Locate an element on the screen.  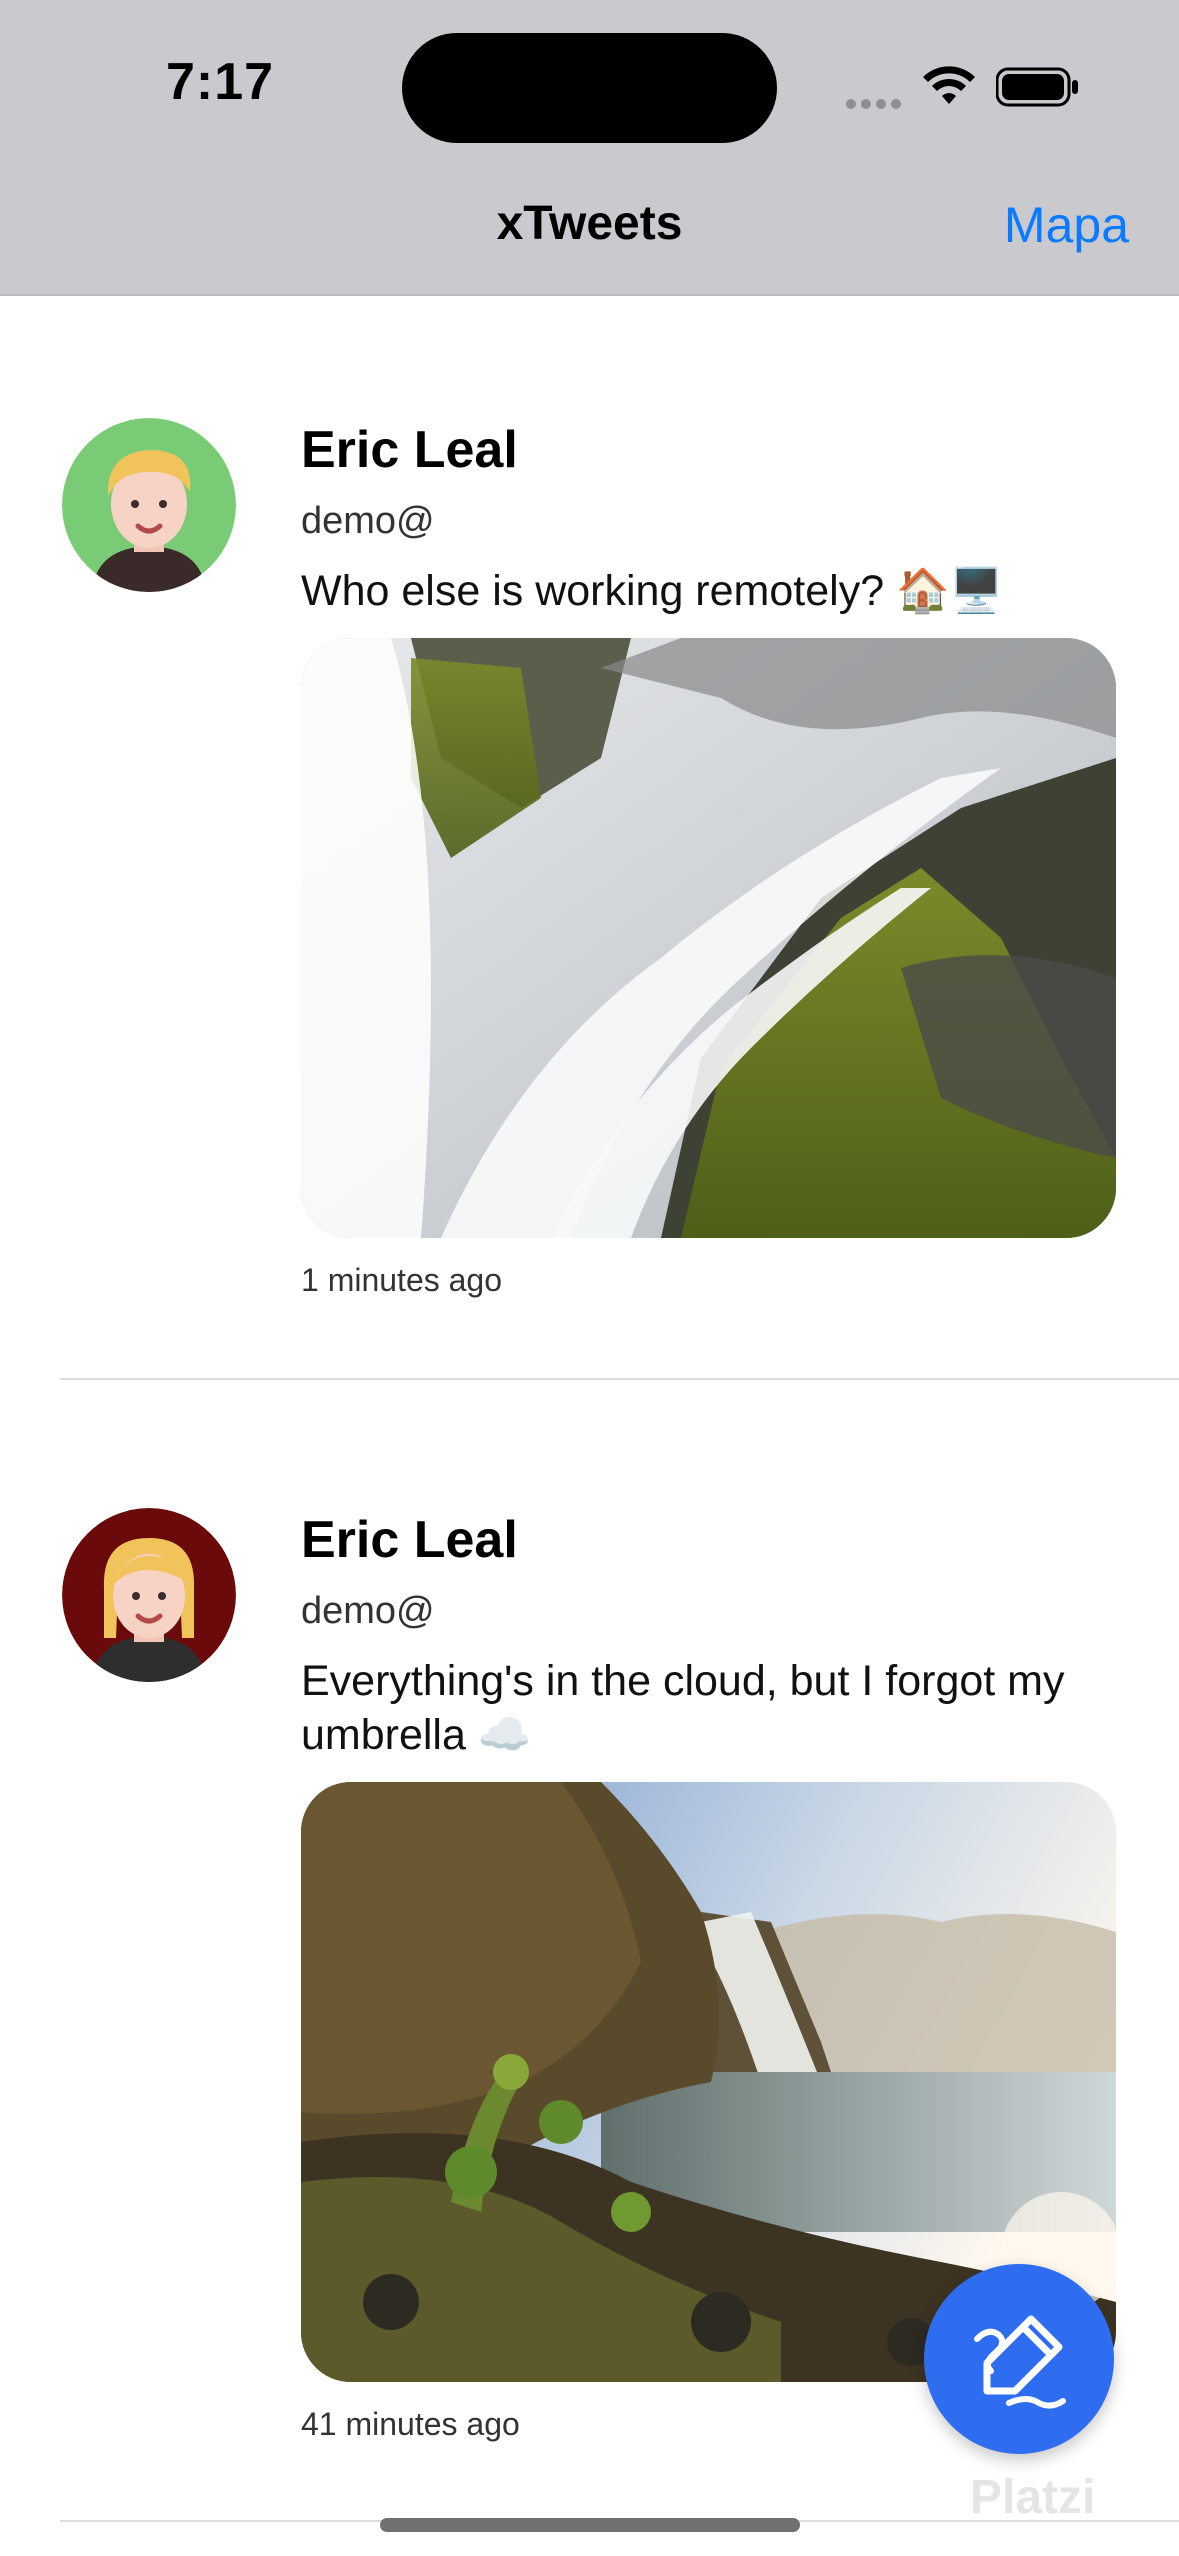
home-indicator is located at coordinates (590, 2525).